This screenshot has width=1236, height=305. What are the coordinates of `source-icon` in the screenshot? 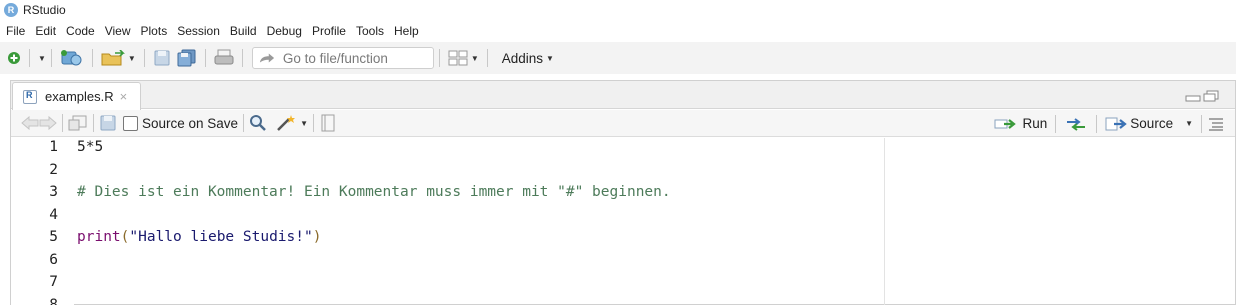 It's located at (1116, 123).